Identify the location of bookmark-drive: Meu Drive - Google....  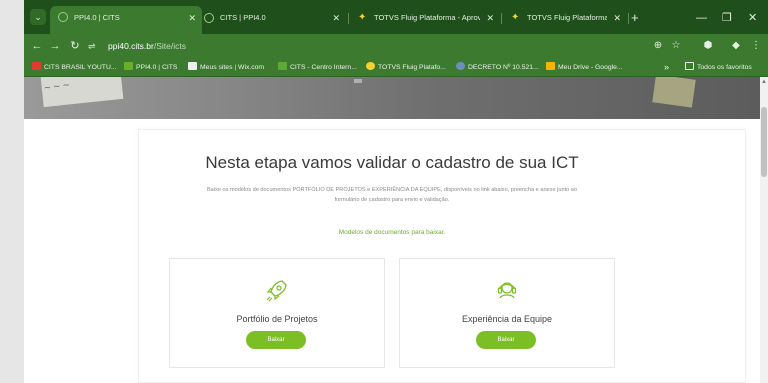
(584, 67).